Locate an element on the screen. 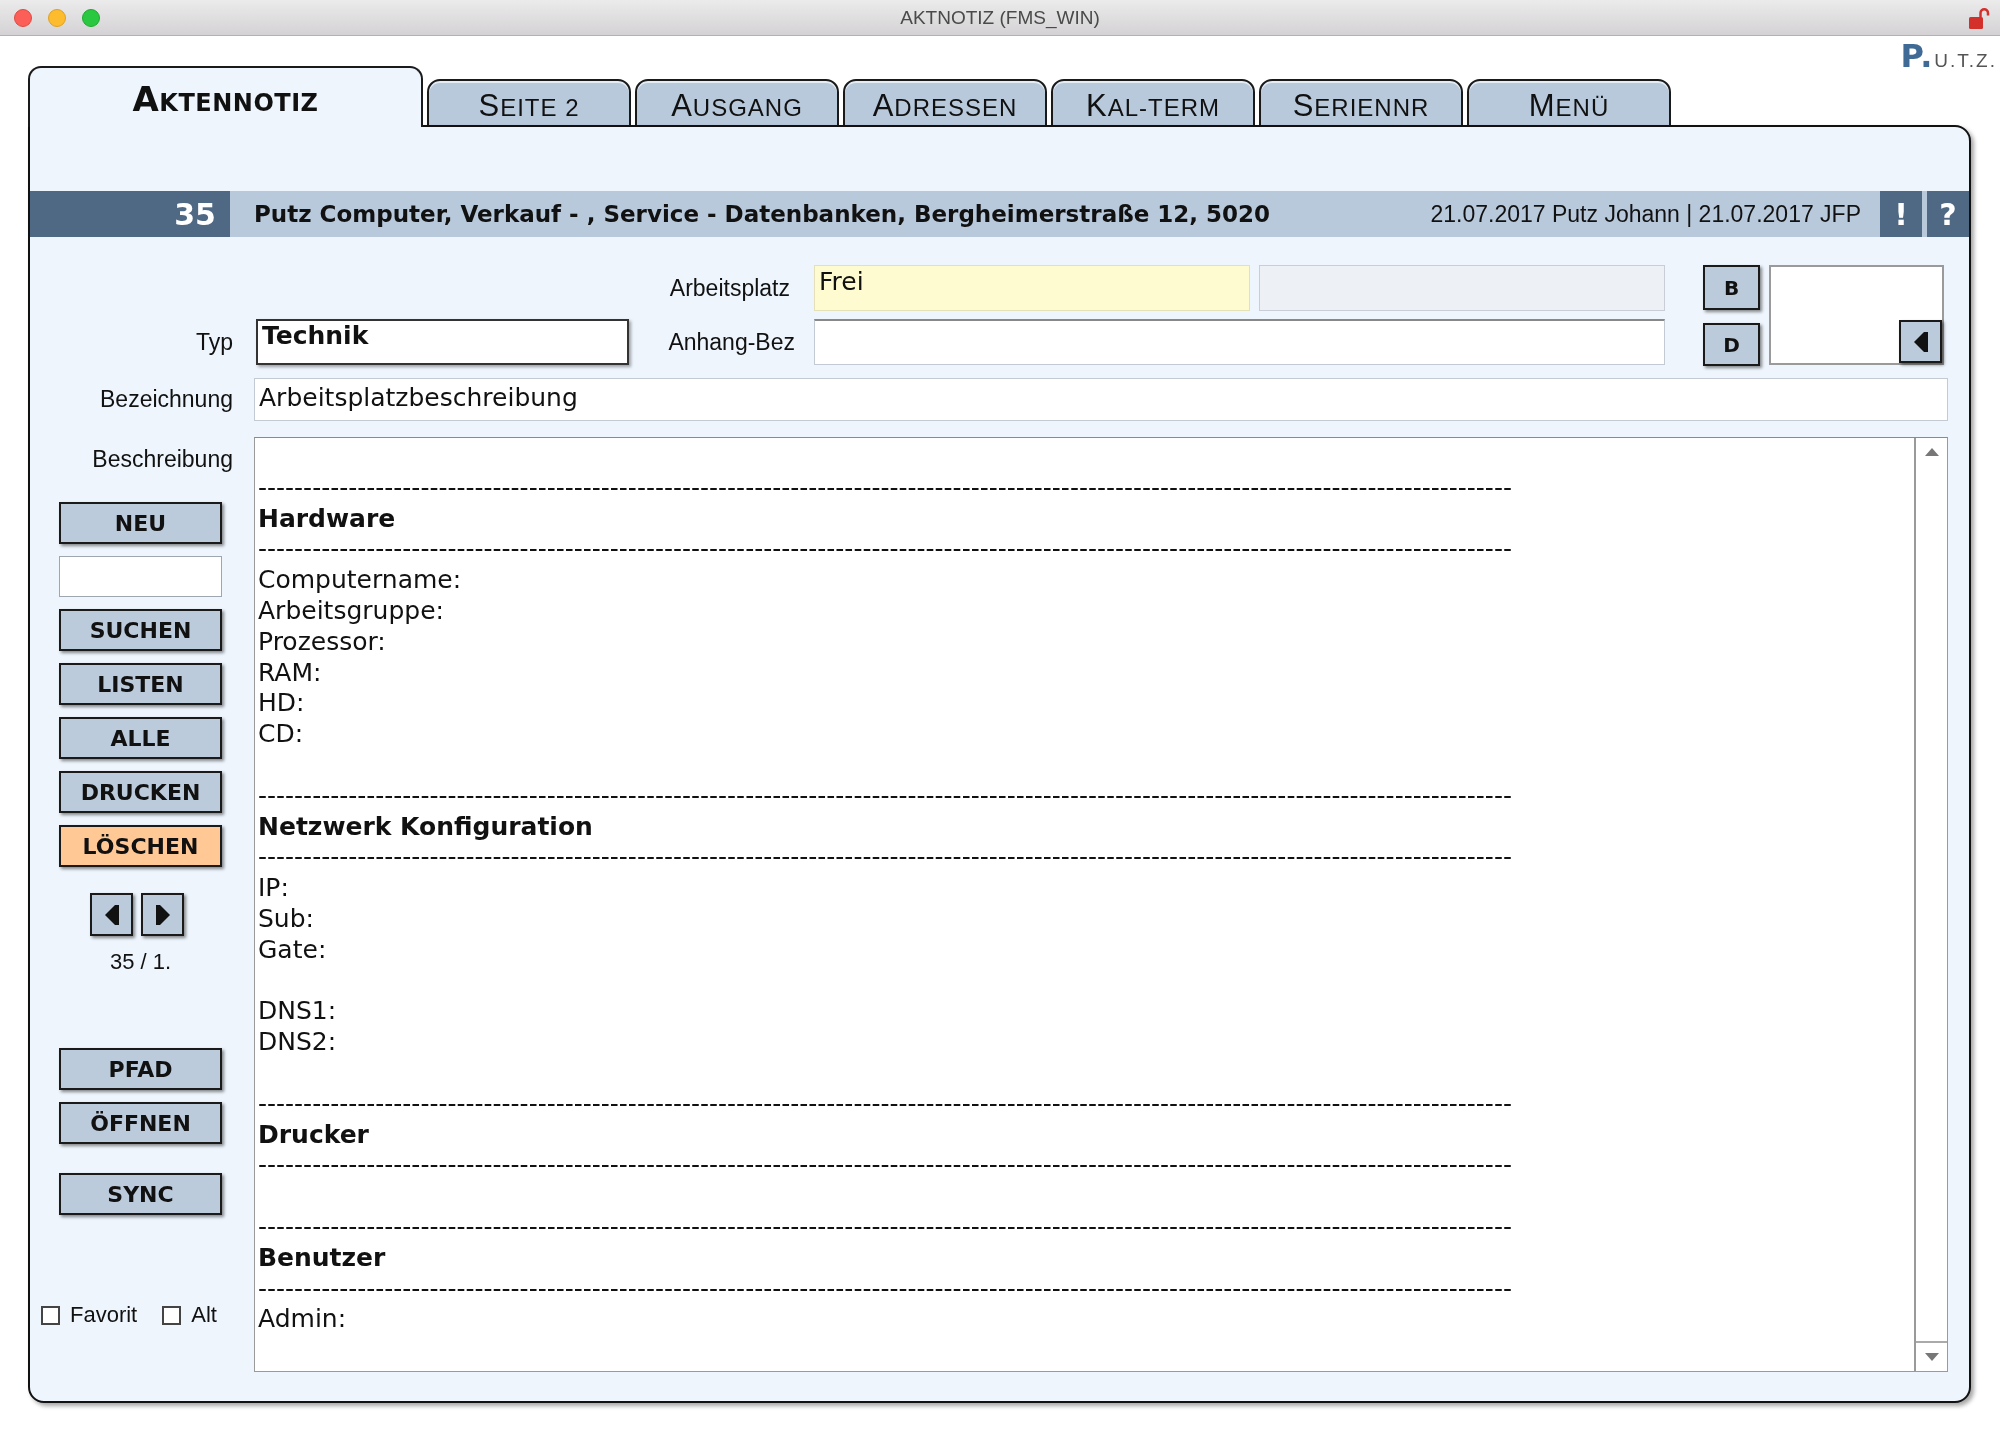 The height and width of the screenshot is (1433, 2000). tab: AUSGANG is located at coordinates (737, 103).